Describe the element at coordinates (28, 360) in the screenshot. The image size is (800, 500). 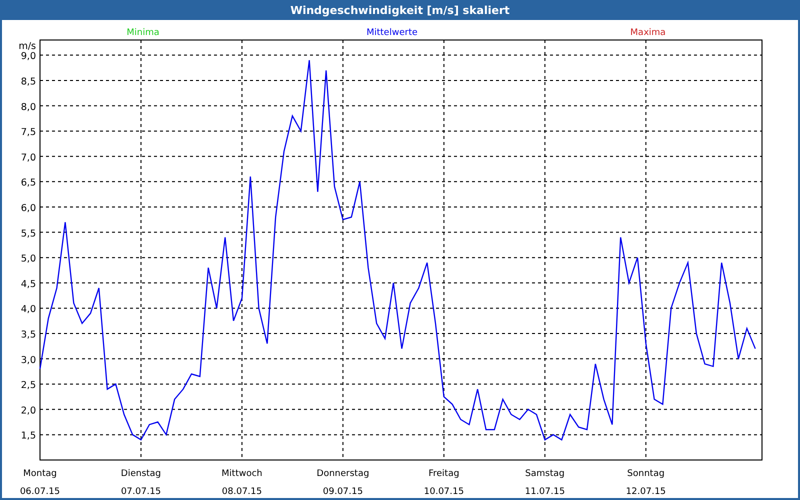
I see `y-tick-label: 3,0` at that location.